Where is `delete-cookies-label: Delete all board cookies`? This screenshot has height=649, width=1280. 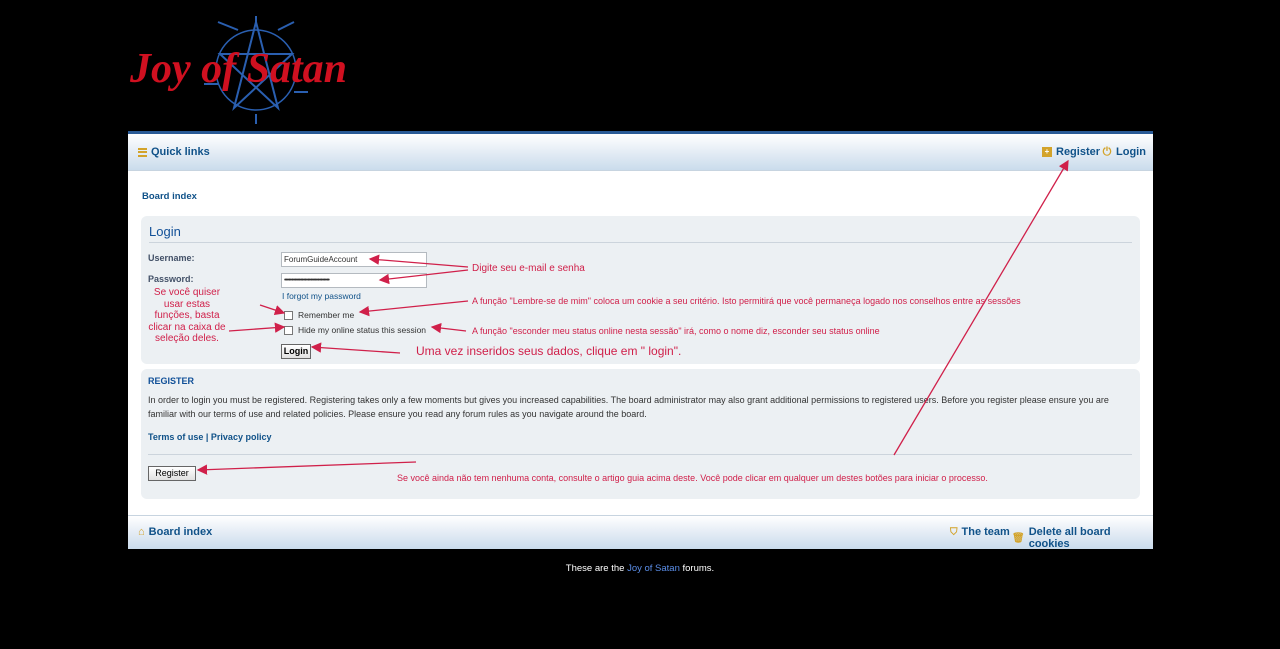 delete-cookies-label: Delete all board cookies is located at coordinates (1069, 538).